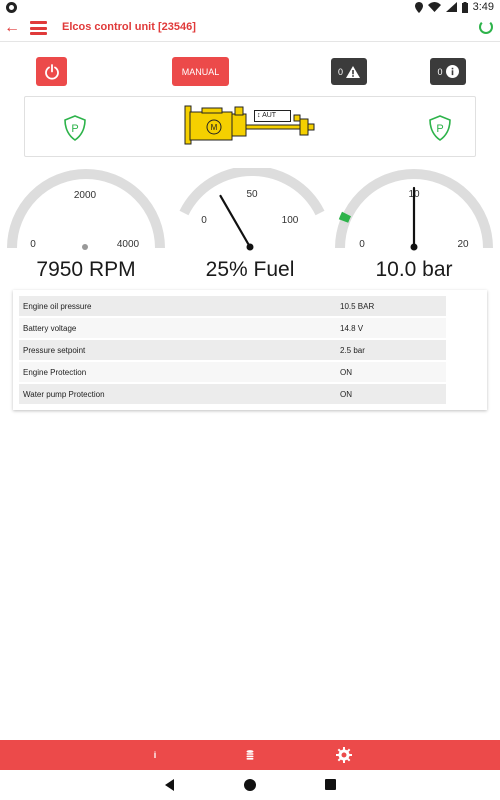  What do you see at coordinates (362, 244) in the screenshot?
I see `pressure-min-label: 0` at bounding box center [362, 244].